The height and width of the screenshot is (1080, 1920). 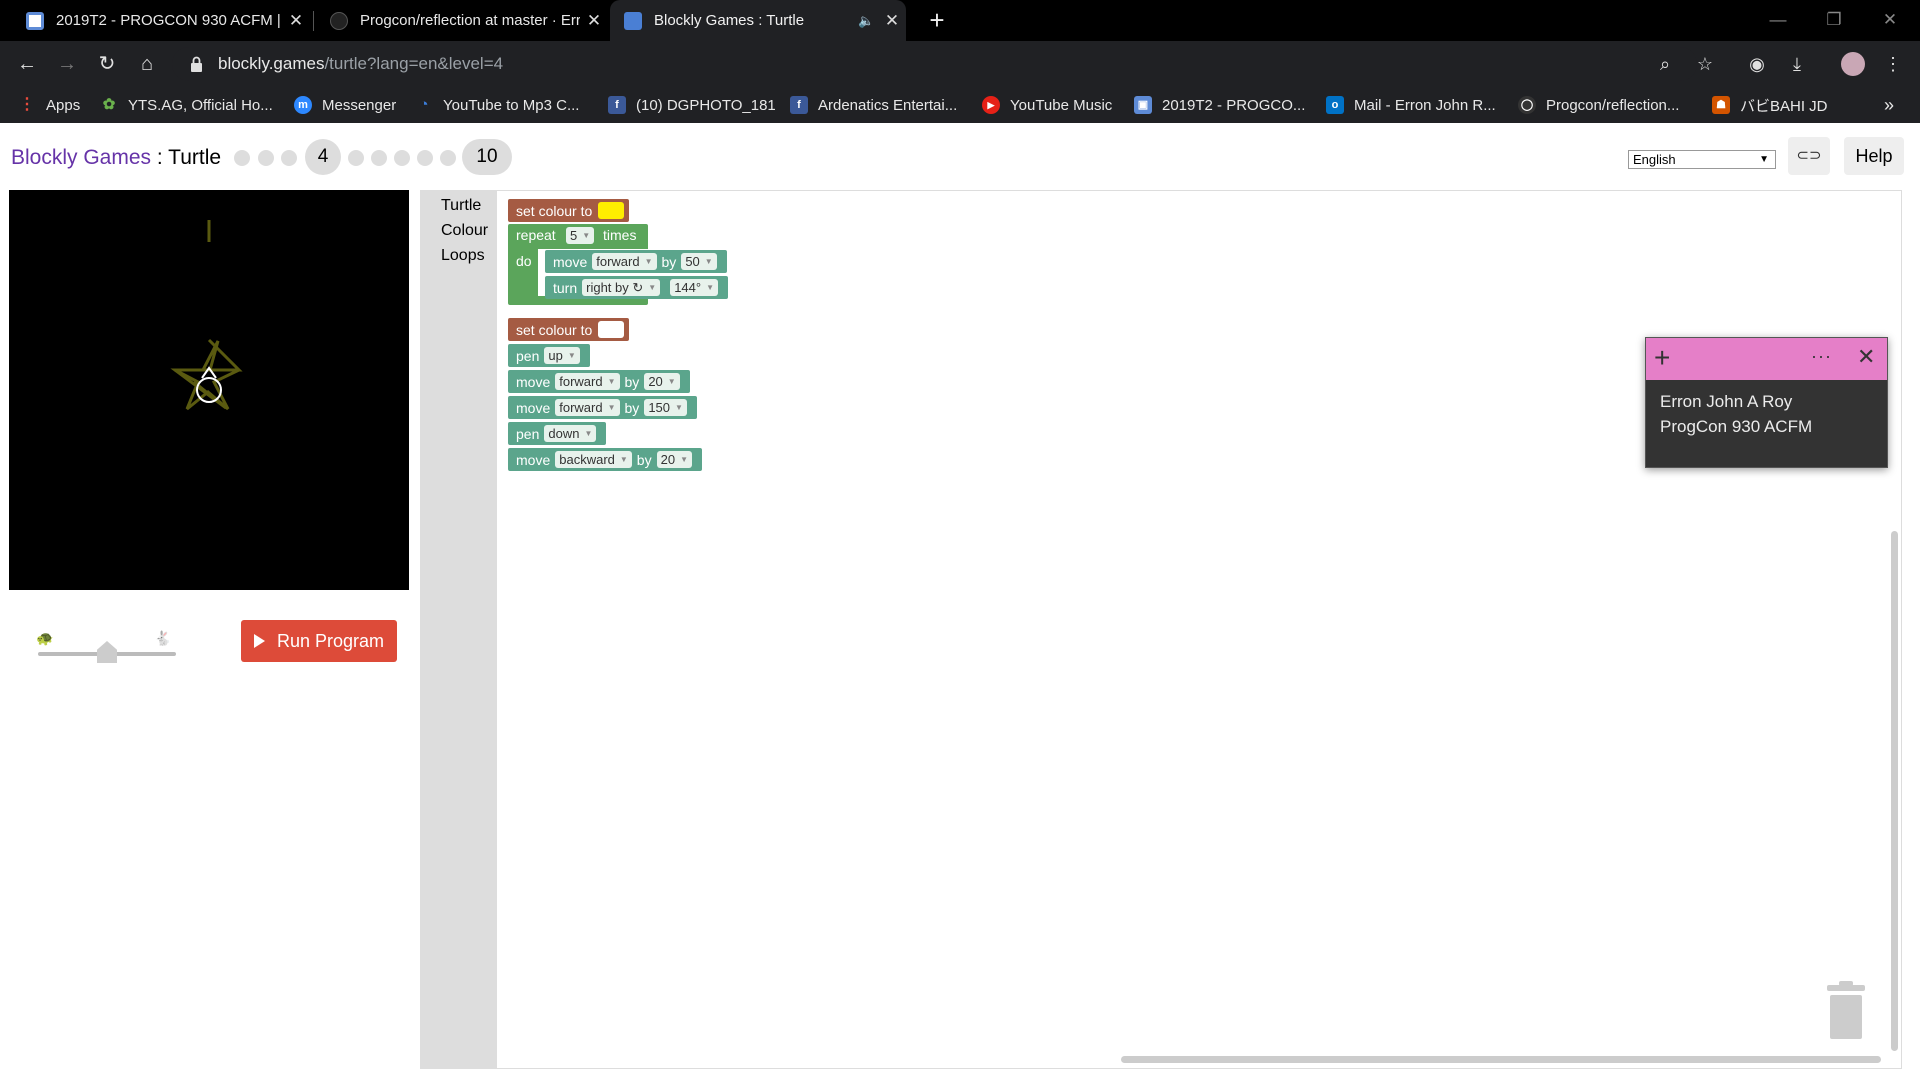 I want to click on url-text: blockly.games/turtle?lang=en&level=4, so click(x=360, y=64).